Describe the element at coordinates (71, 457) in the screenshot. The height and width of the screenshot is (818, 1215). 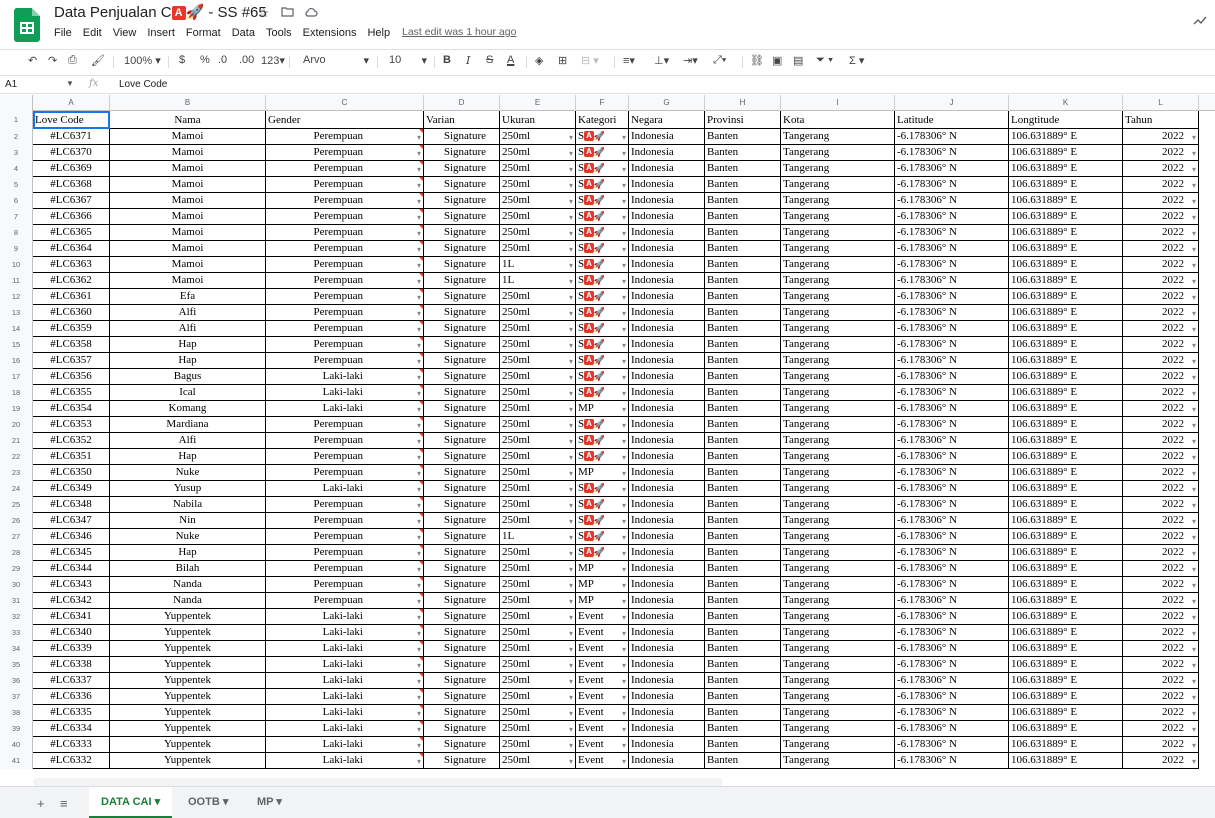
I see `cell-love-code: #LC6351` at that location.